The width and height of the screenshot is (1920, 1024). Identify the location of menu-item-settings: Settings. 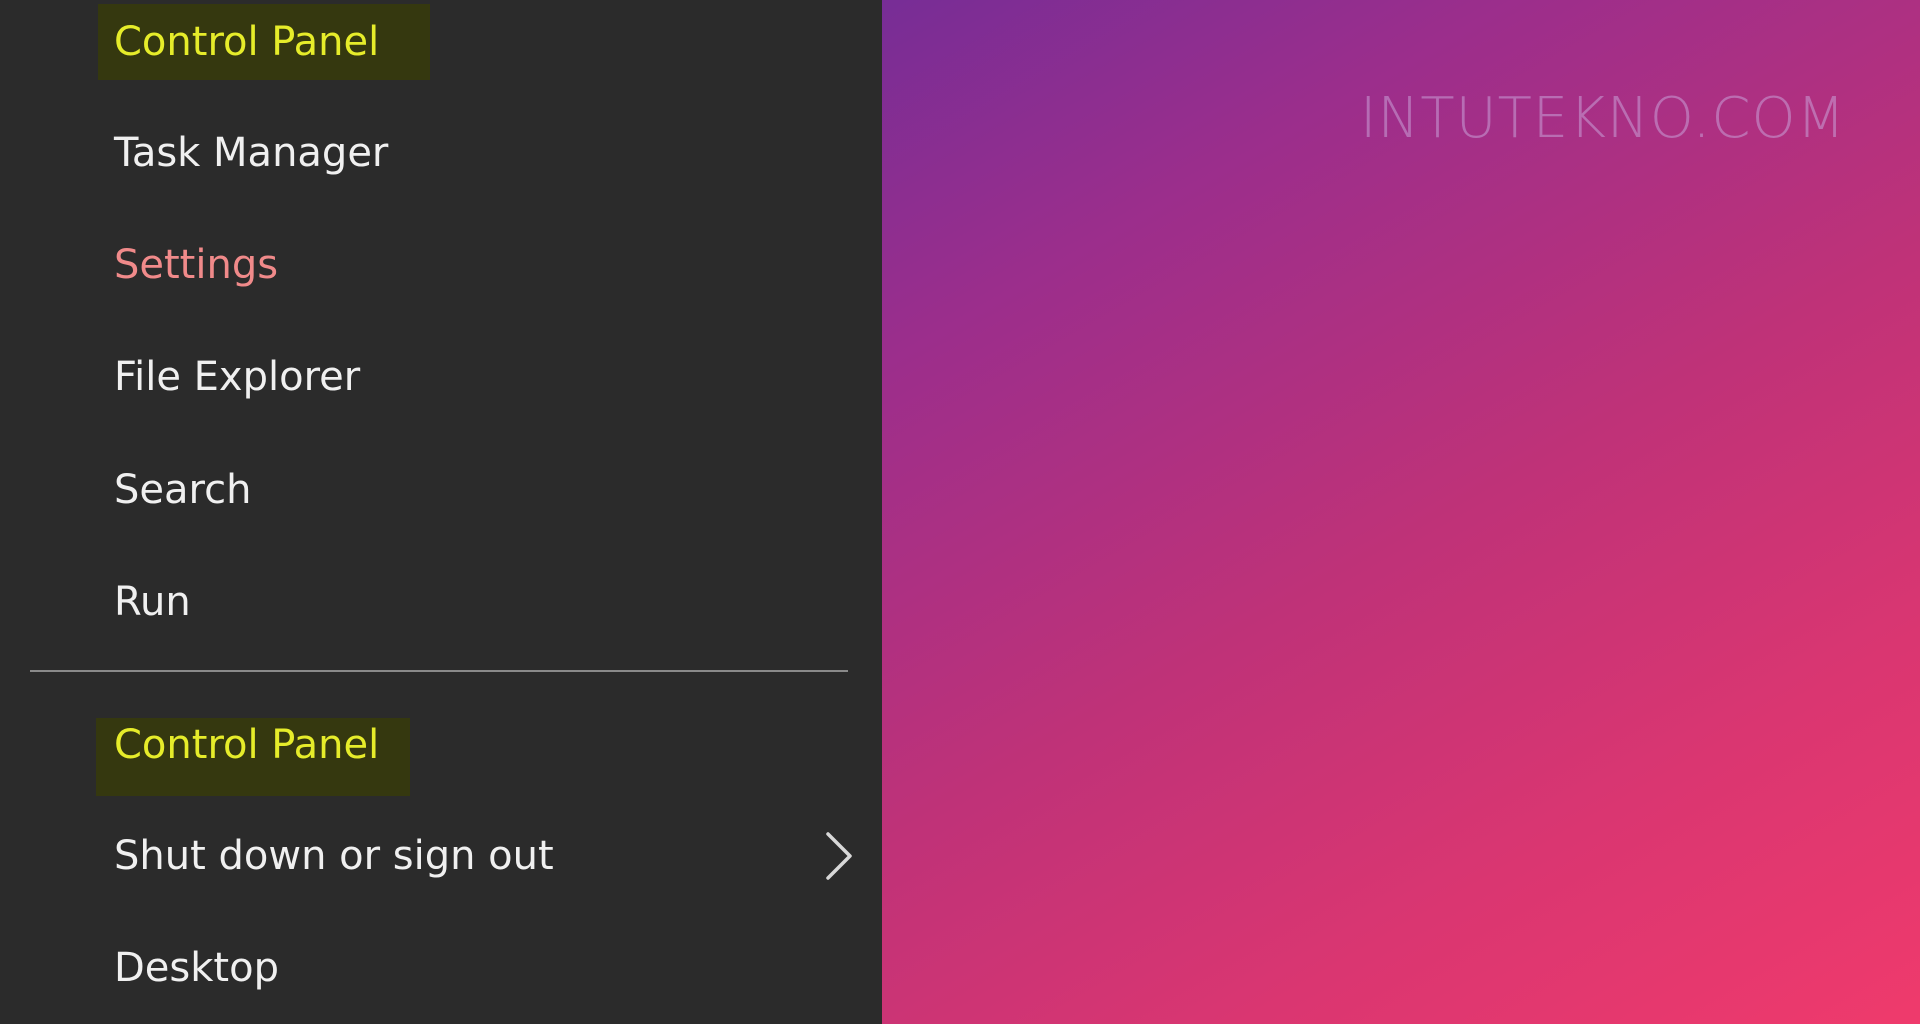
(441, 266).